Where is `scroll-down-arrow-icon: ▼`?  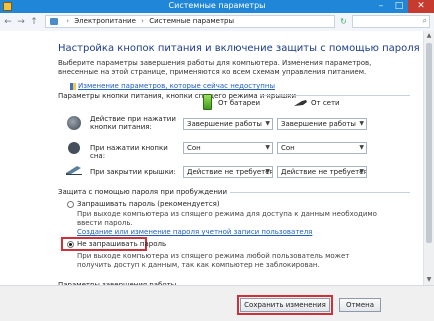 scroll-down-arrow-icon: ▼ is located at coordinates (429, 280).